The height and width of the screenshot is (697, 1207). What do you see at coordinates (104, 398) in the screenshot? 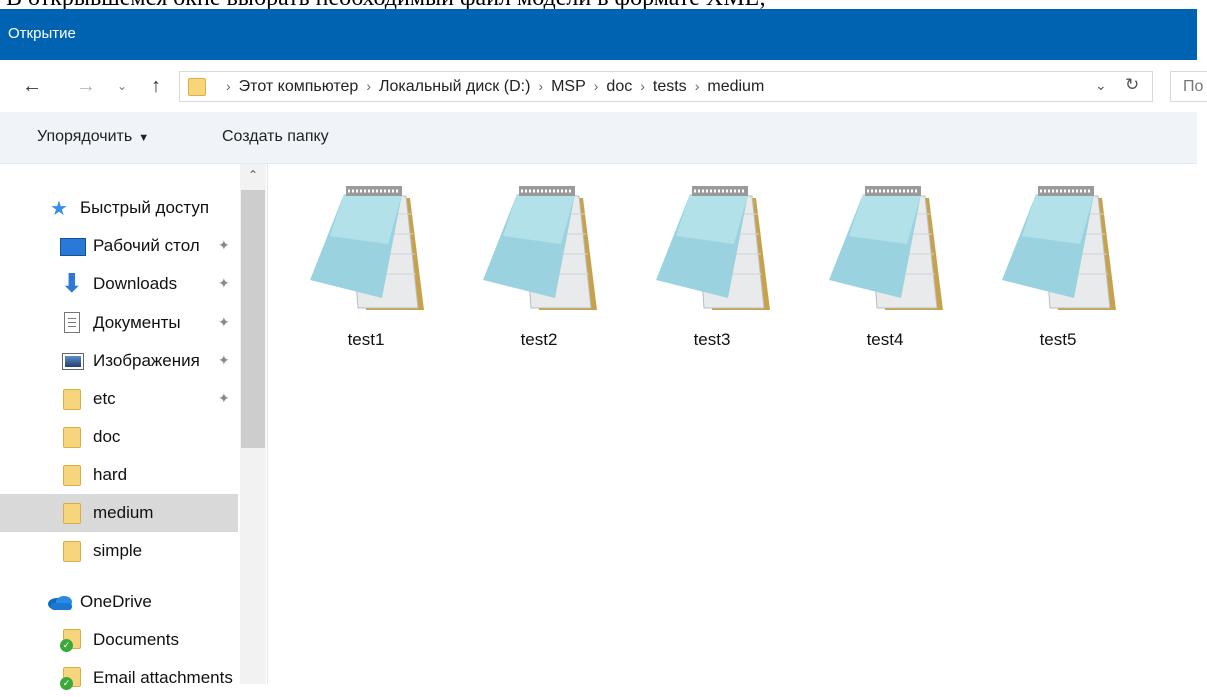
I see `nav-item-label: etc` at bounding box center [104, 398].